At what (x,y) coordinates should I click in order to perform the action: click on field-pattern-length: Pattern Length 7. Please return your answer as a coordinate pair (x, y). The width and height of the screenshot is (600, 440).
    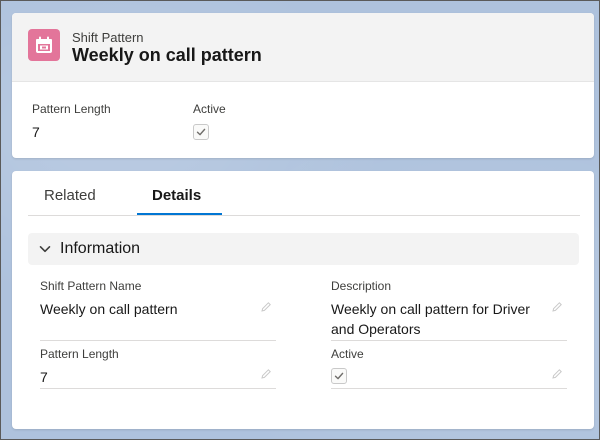
    Looking at the image, I should click on (158, 368).